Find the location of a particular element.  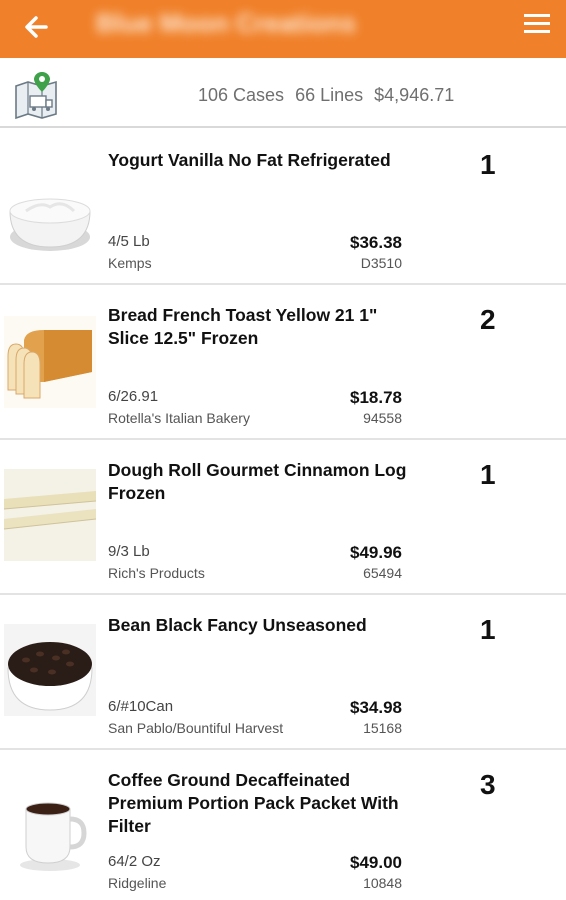

order-total: $4,946.71 is located at coordinates (414, 95).